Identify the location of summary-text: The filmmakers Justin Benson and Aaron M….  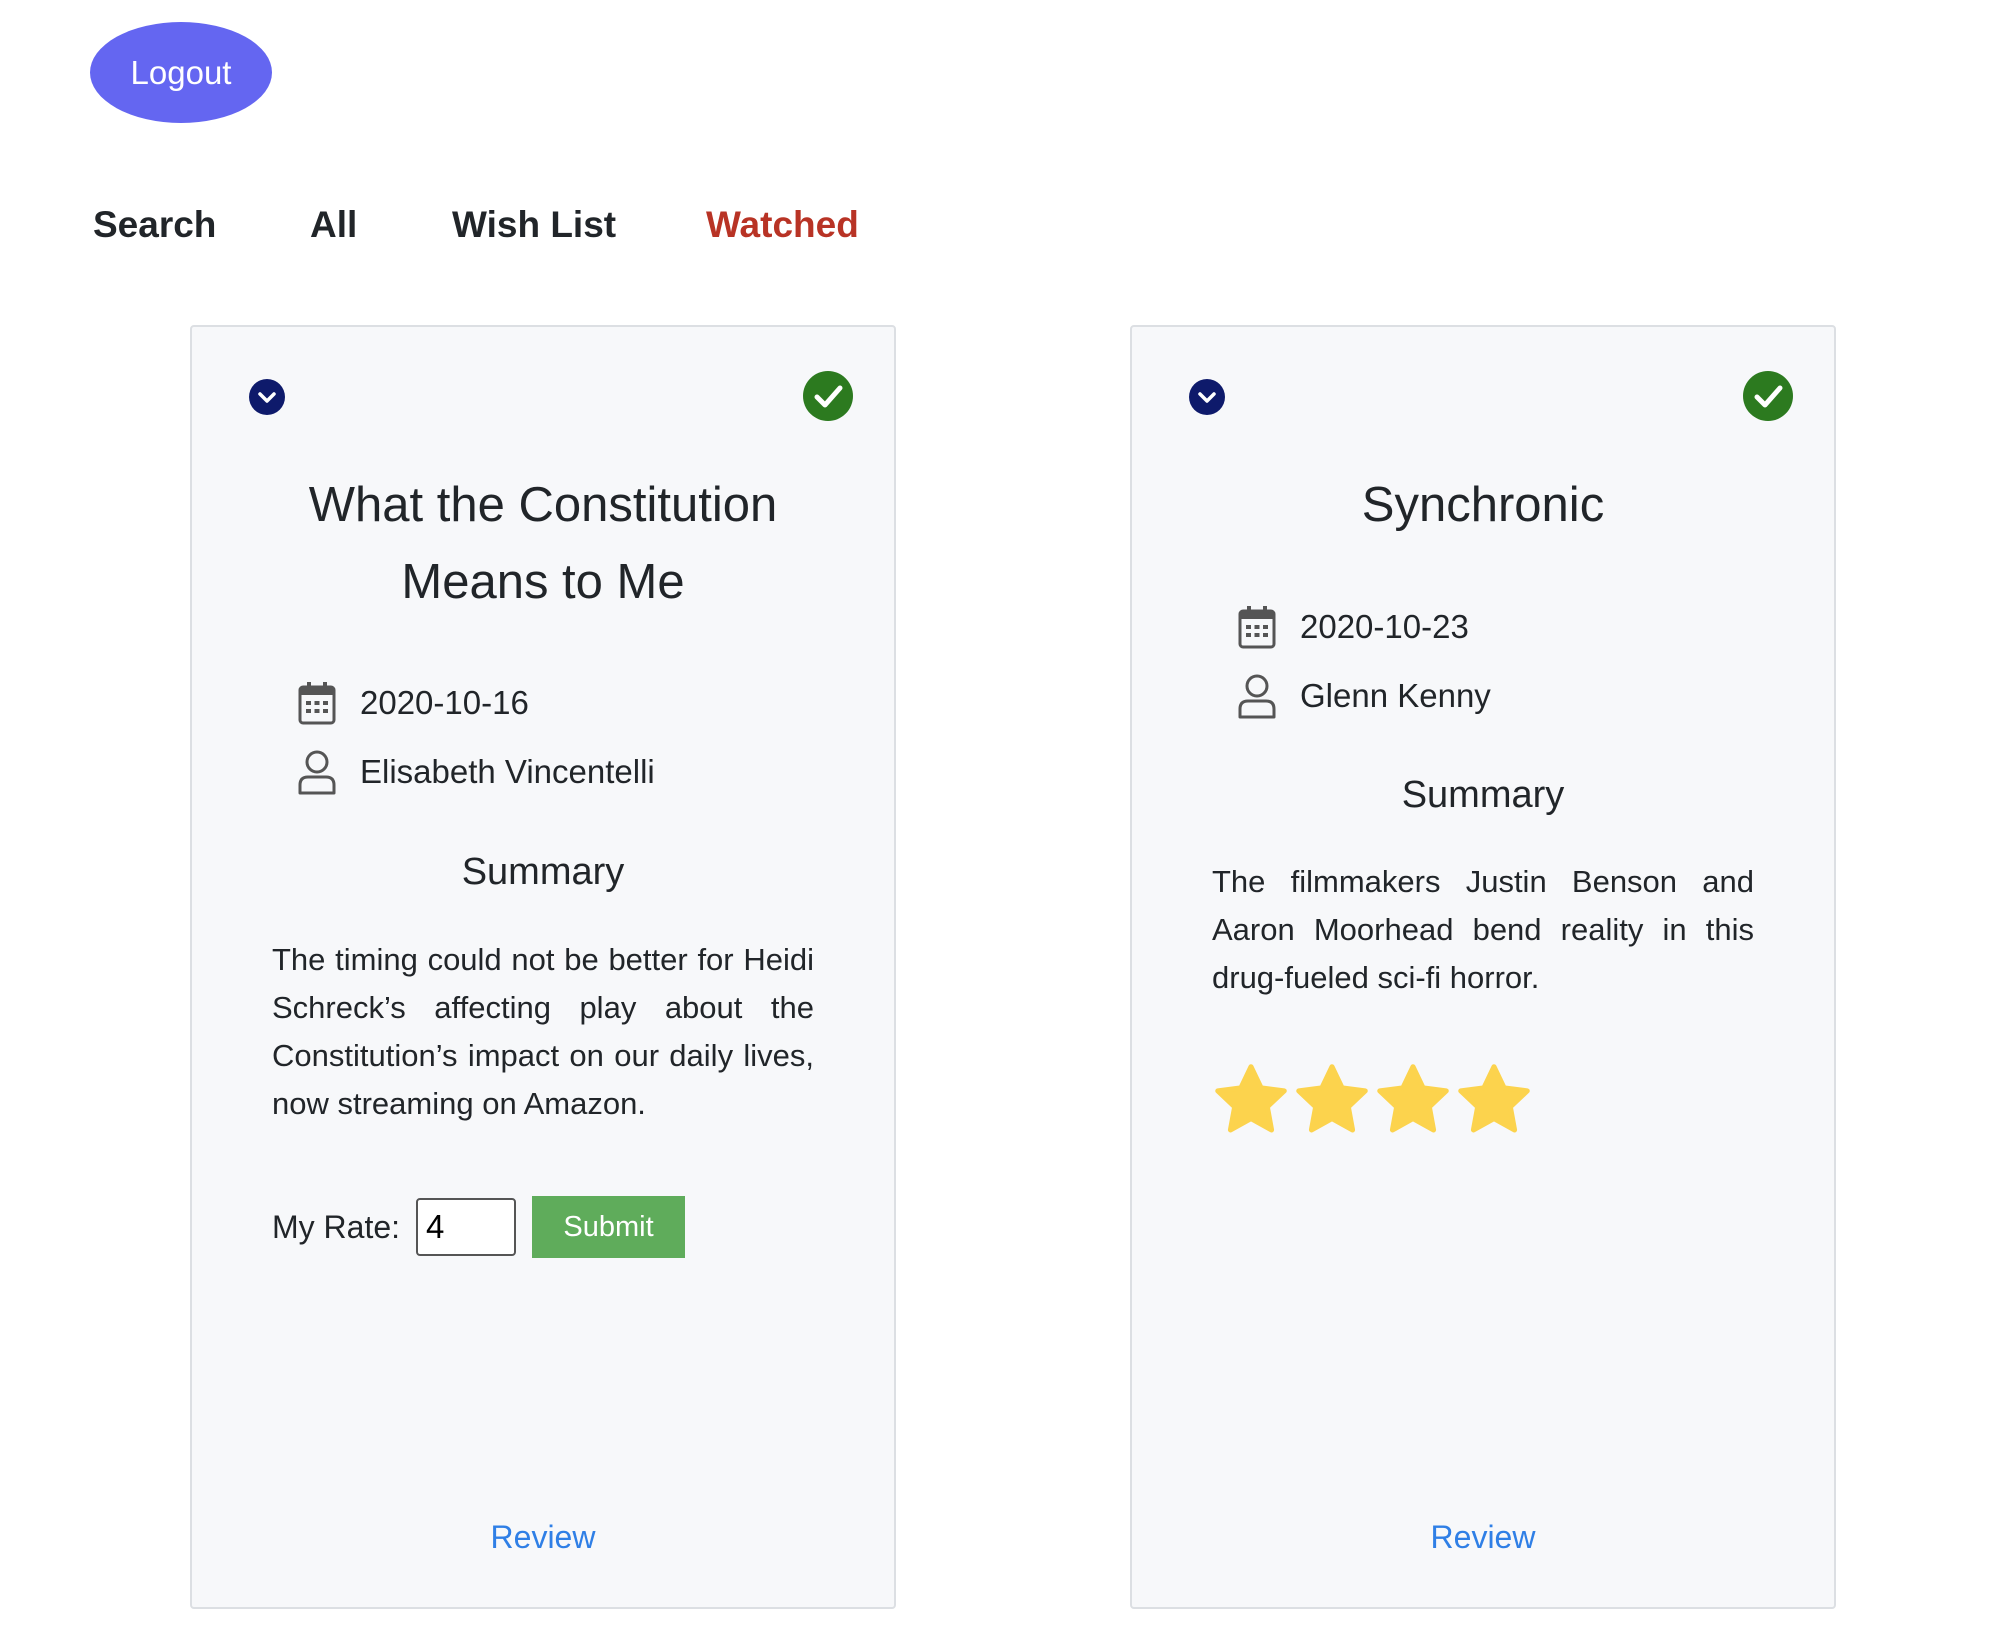
(1483, 929).